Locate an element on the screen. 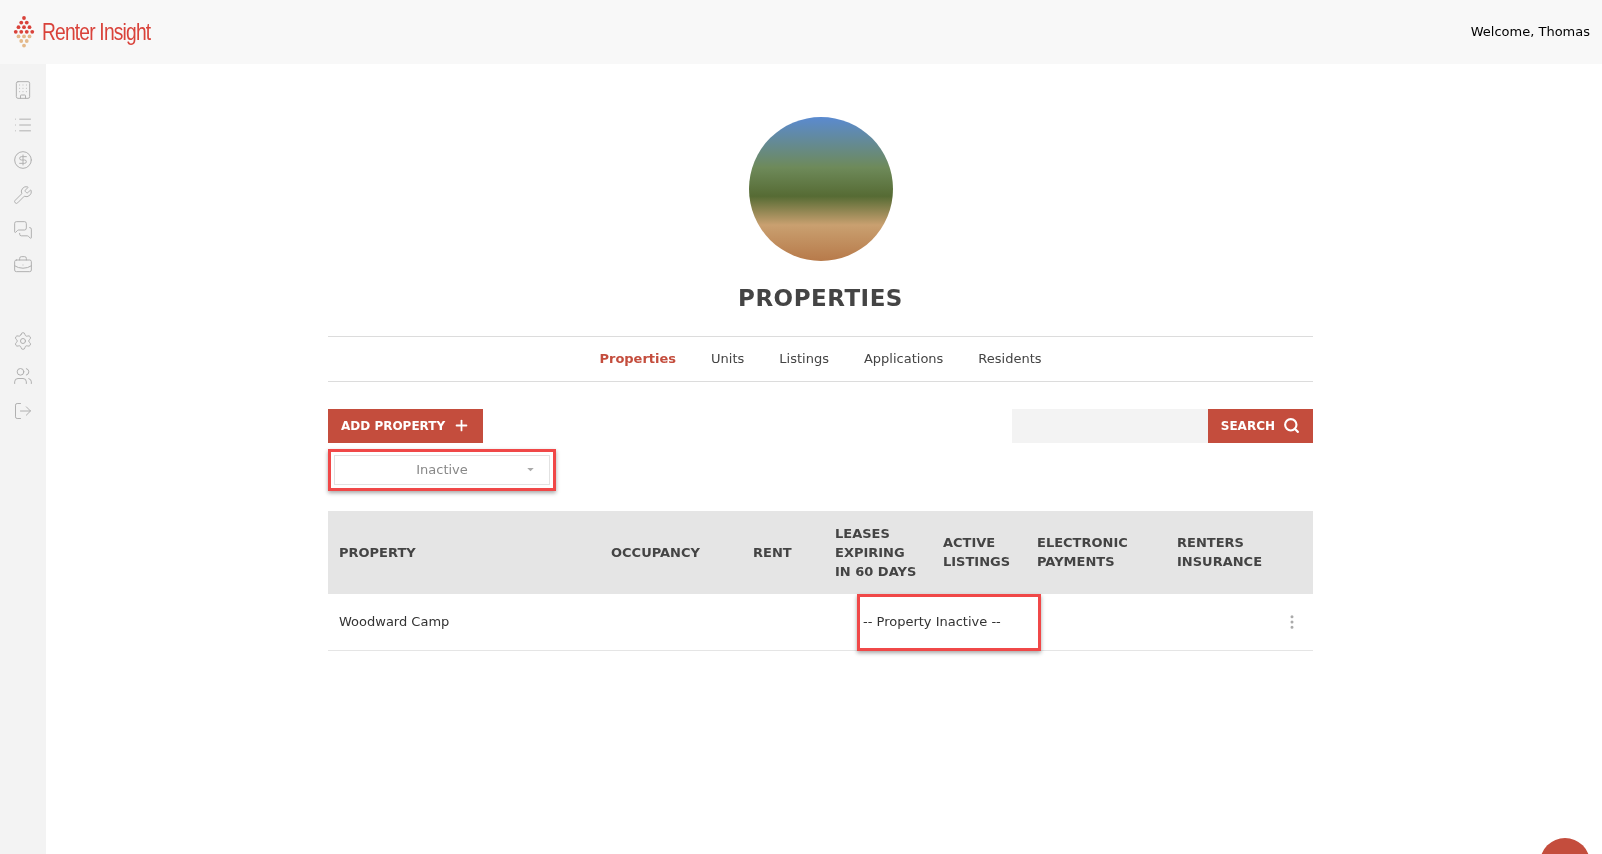 This screenshot has height=854, width=1602. page-title: PROPERTIES is located at coordinates (820, 298).